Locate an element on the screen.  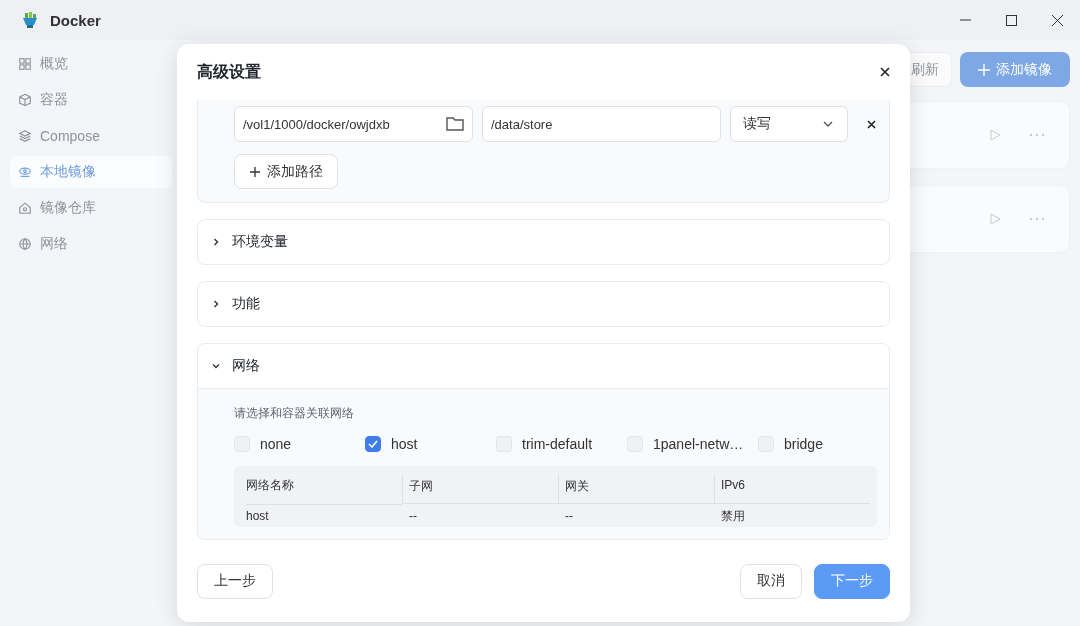
network-option: host is located at coordinates (430, 444).